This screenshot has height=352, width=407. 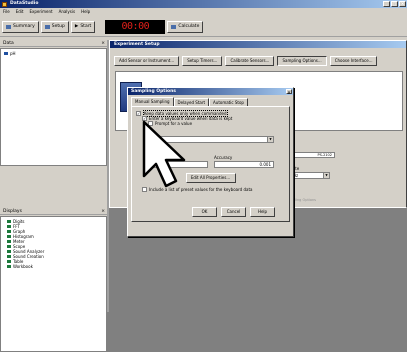 I want to click on setup-button: Setup, so click(x=54, y=26).